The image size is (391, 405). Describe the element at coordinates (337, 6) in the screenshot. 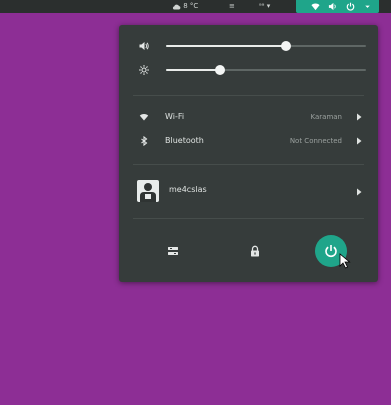

I see `system-tray` at that location.